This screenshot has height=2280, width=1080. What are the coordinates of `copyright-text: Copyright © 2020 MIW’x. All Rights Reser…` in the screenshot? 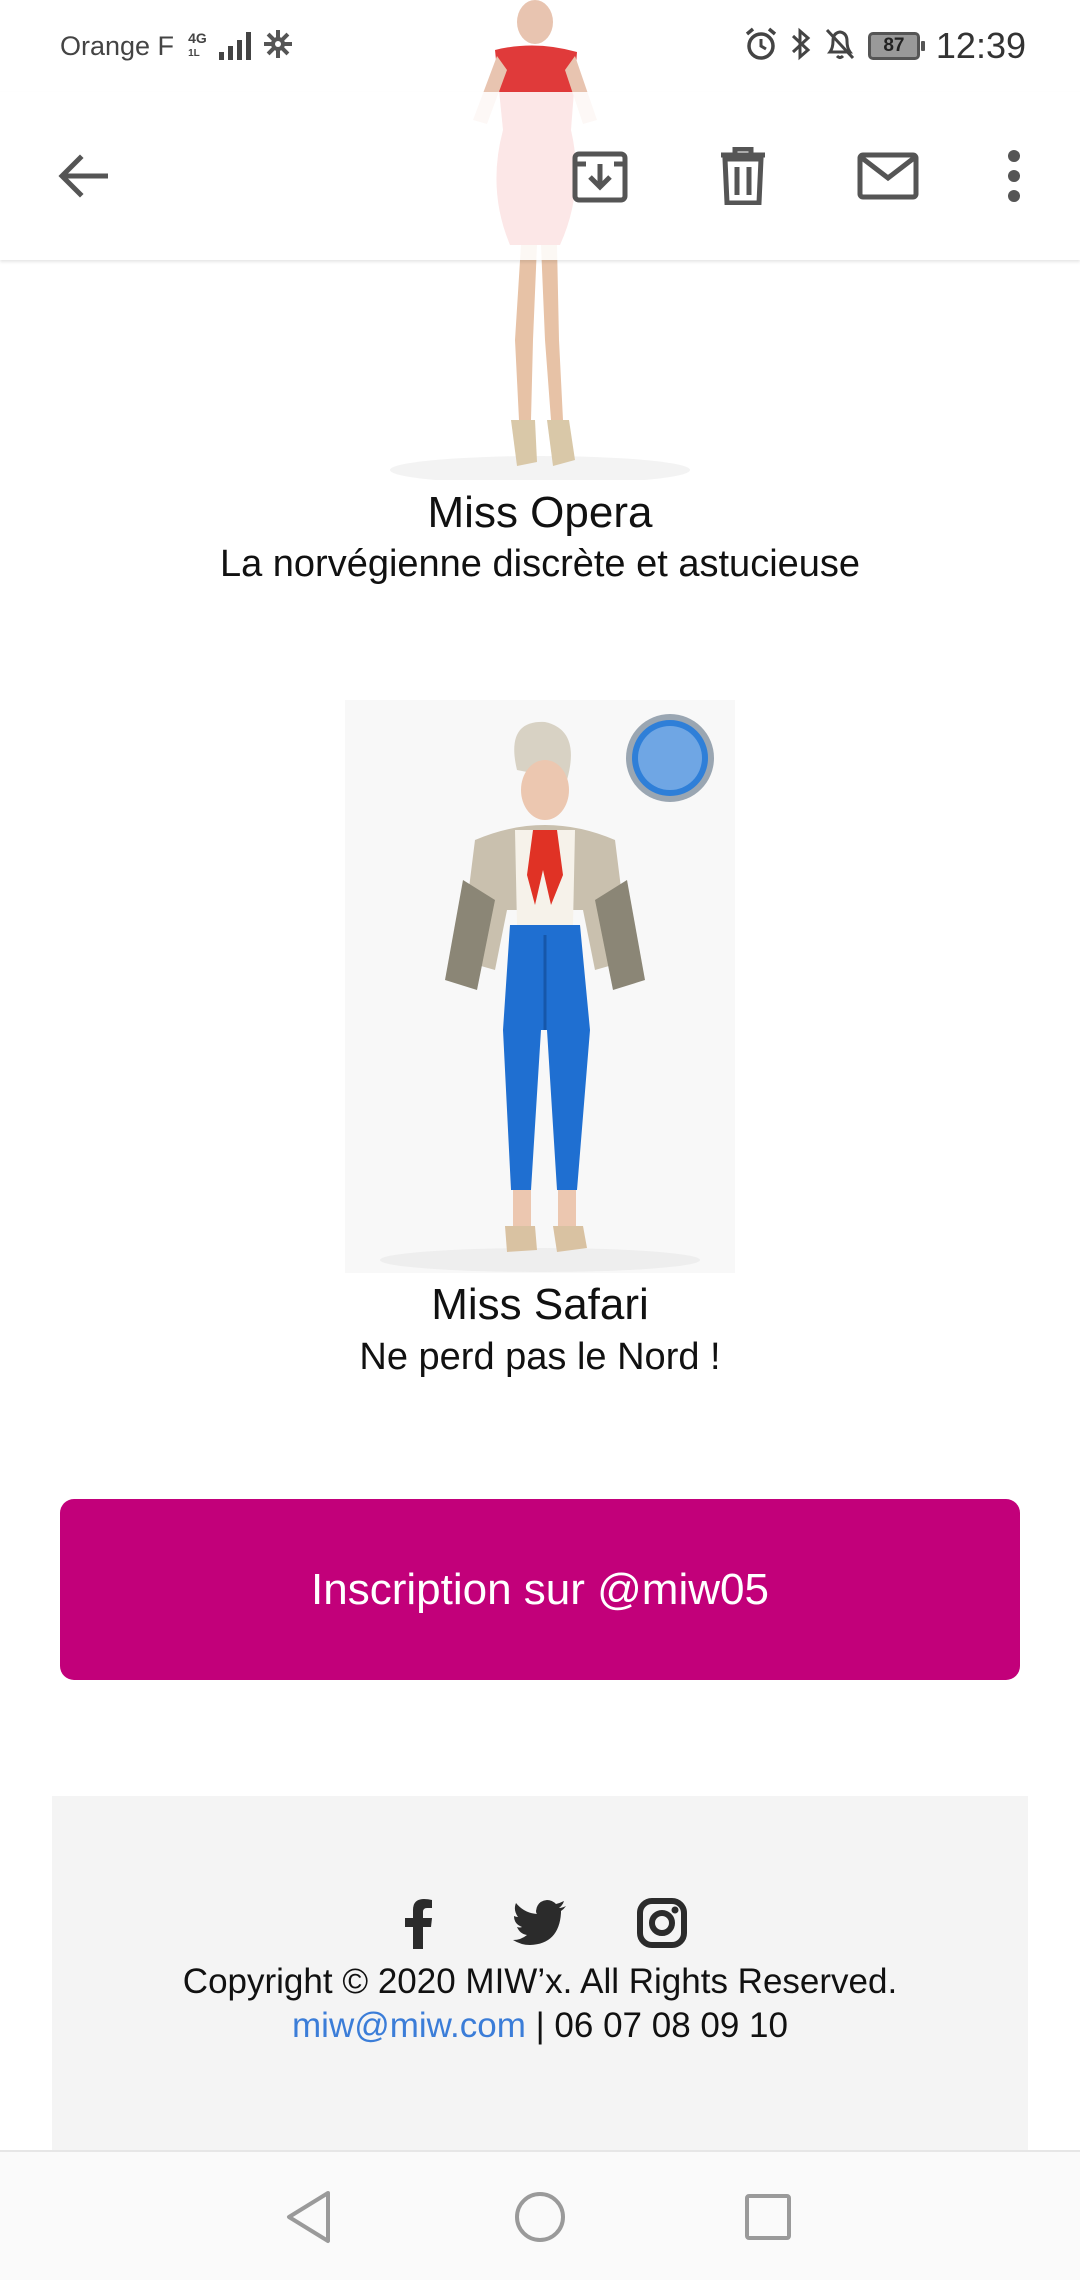 It's located at (540, 1981).